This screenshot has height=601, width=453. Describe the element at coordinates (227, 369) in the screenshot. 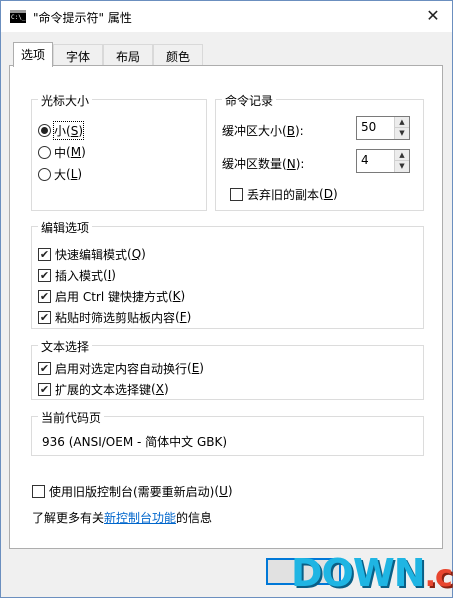

I see `text-selection-group: 文本选择 ✔ 启用对选定内容自动换行(E) ✔ 扩展的文本选择键(X)` at that location.